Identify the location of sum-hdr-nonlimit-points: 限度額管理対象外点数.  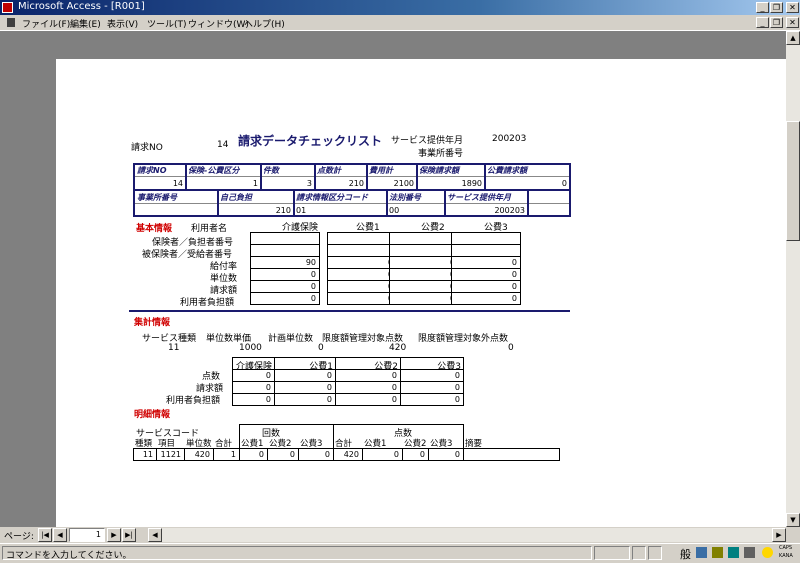
(463, 339).